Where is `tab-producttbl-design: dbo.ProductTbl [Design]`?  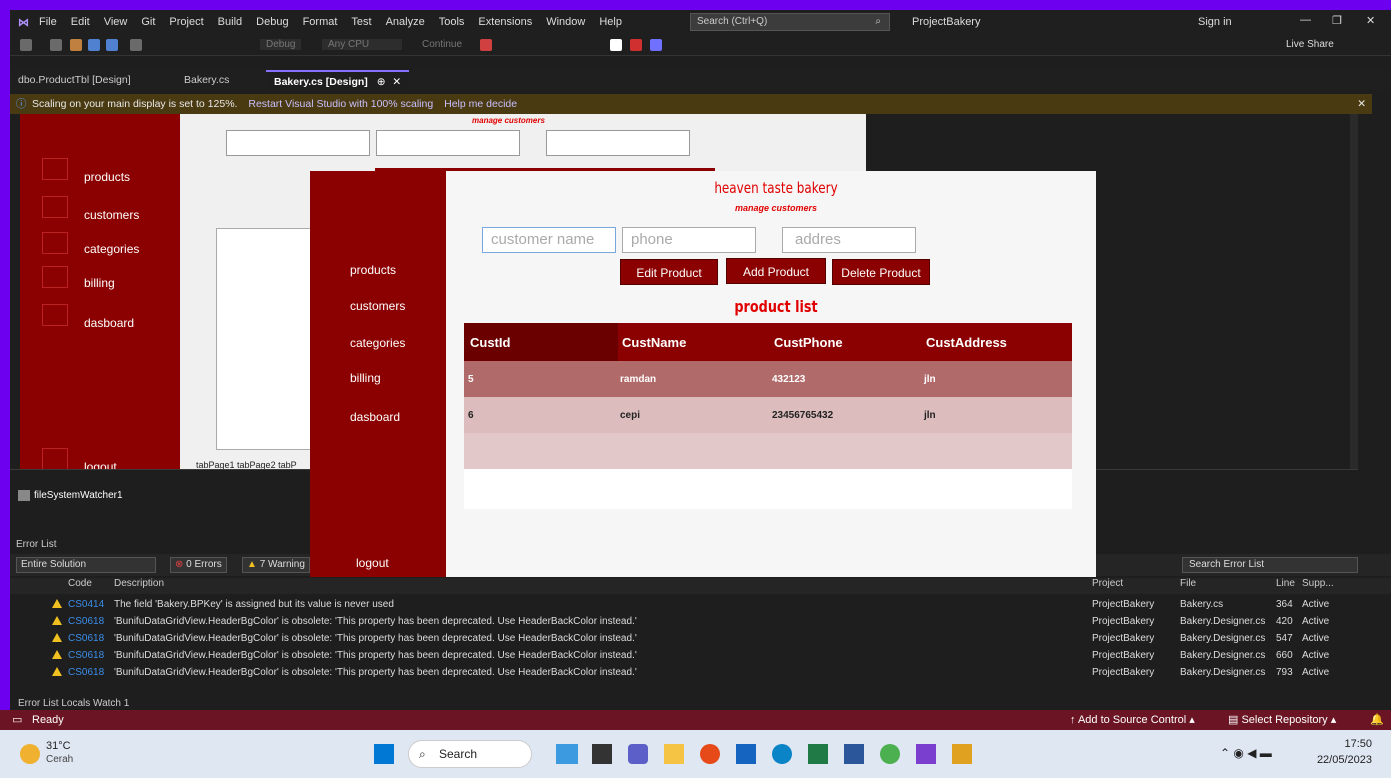 tab-producttbl-design: dbo.ProductTbl [Design] is located at coordinates (74, 80).